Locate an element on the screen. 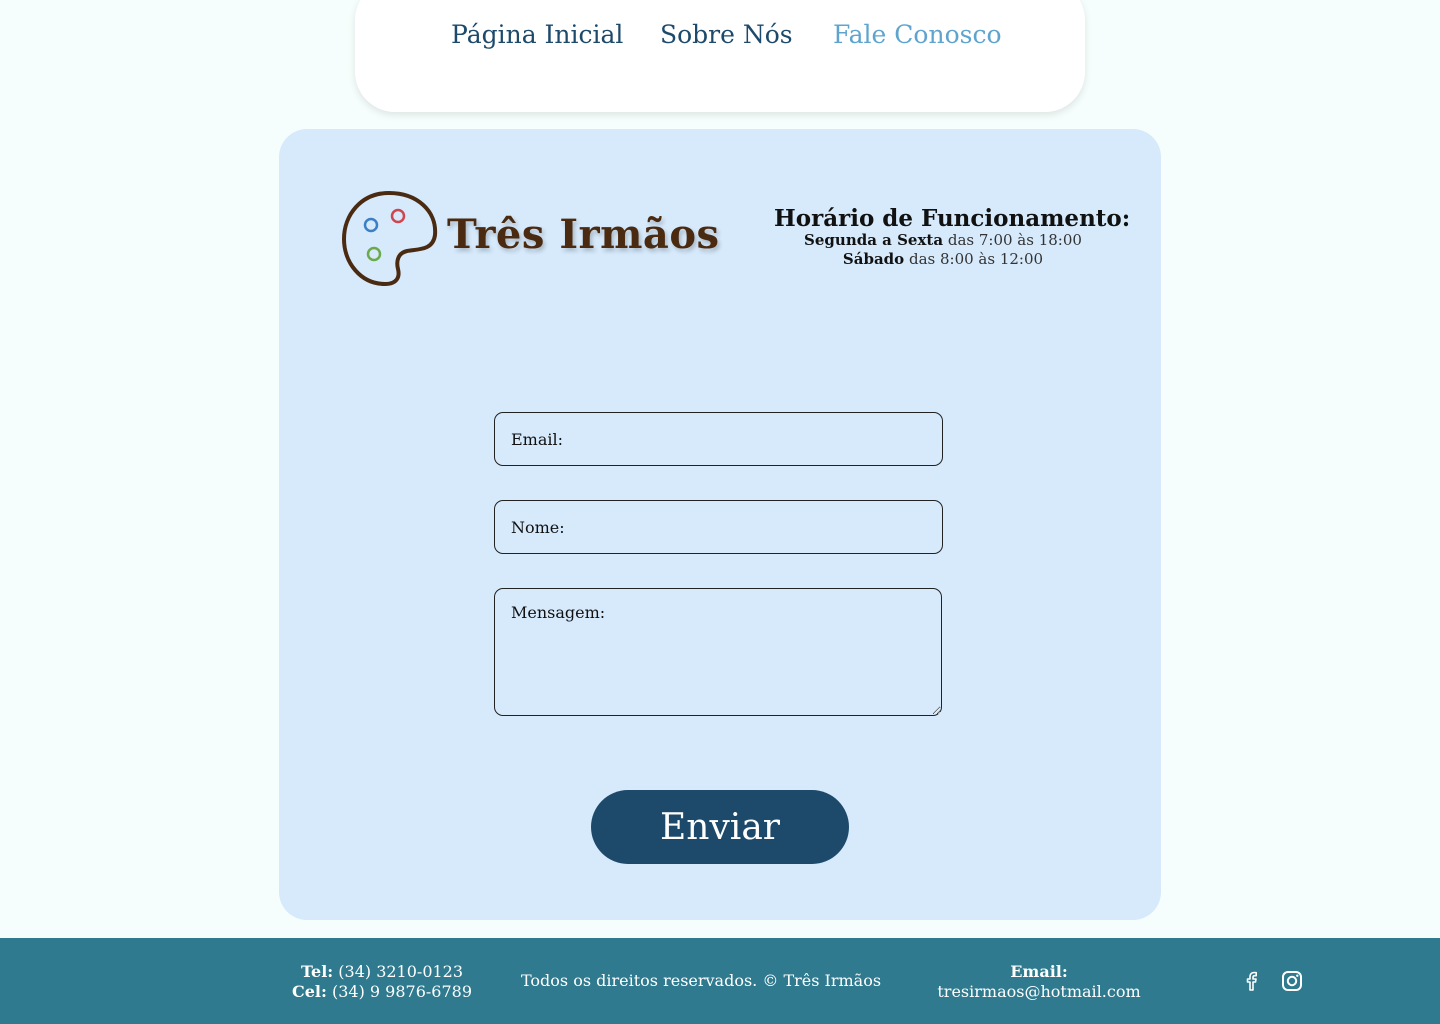 The image size is (1440, 1024). footer-cel: Cel: (34) 9 9876-6789 is located at coordinates (382, 992).